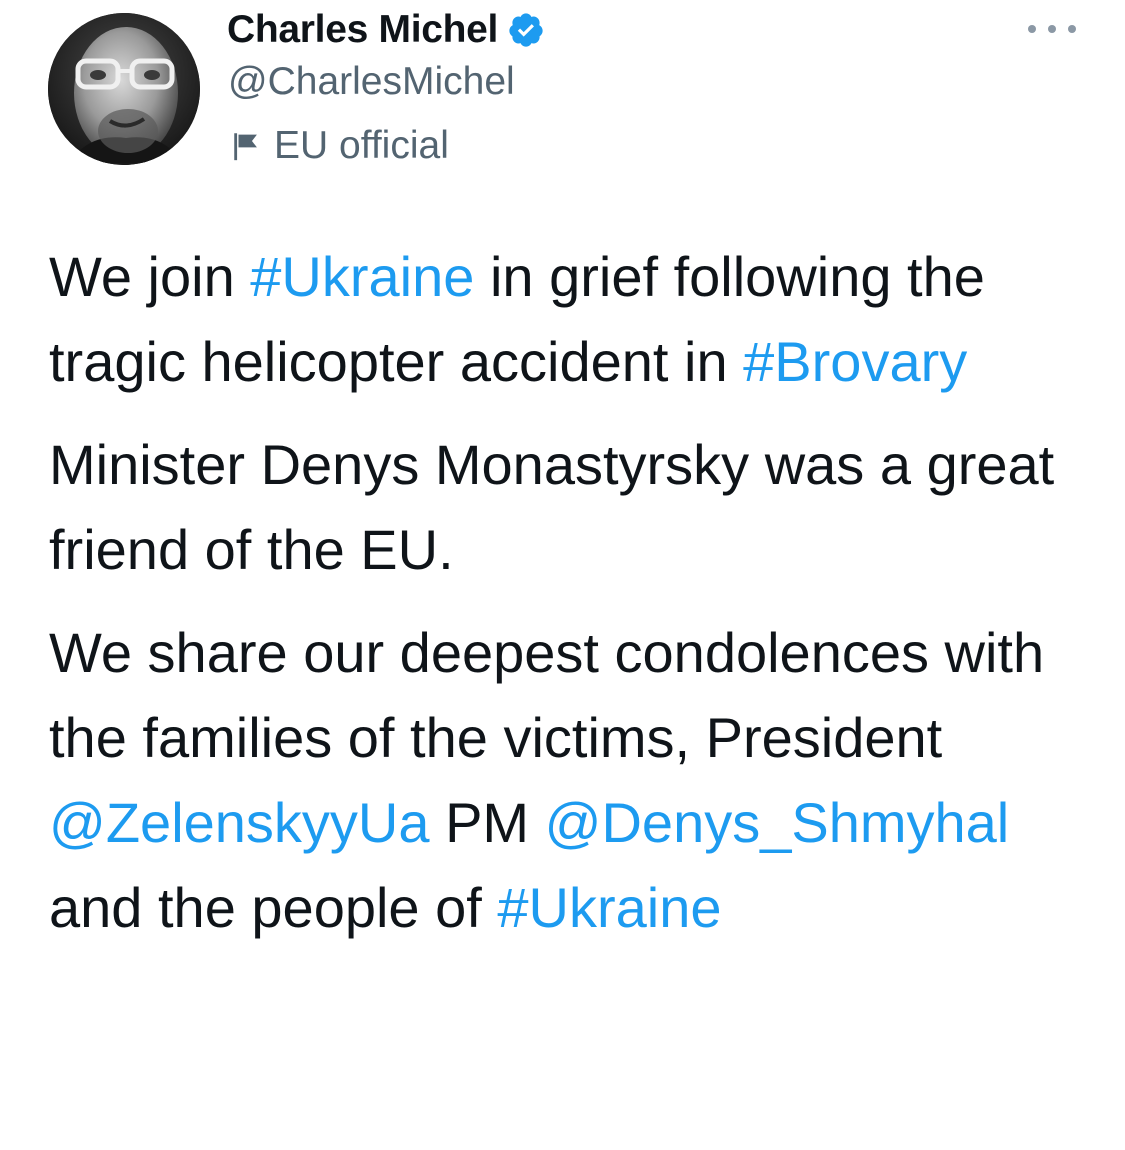  I want to click on affiliation-label: EU official, so click(339, 146).